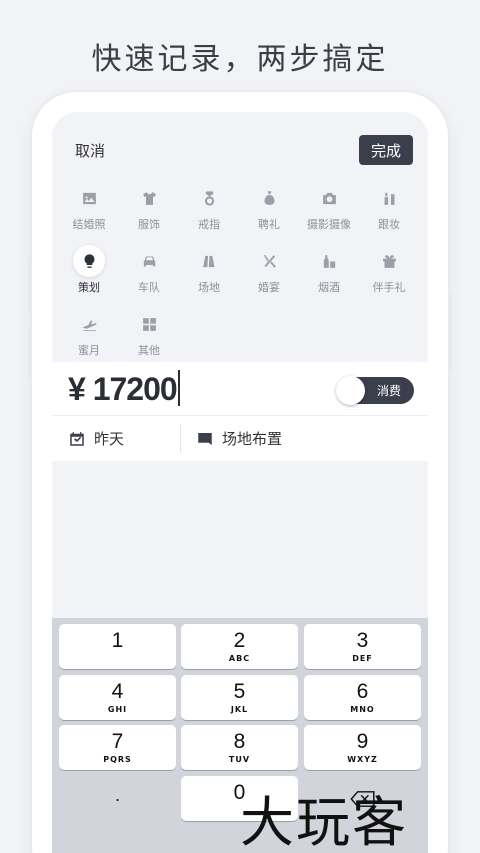 This screenshot has width=480, height=853. What do you see at coordinates (324, 822) in the screenshot?
I see `watermark-logo: 大玩客` at bounding box center [324, 822].